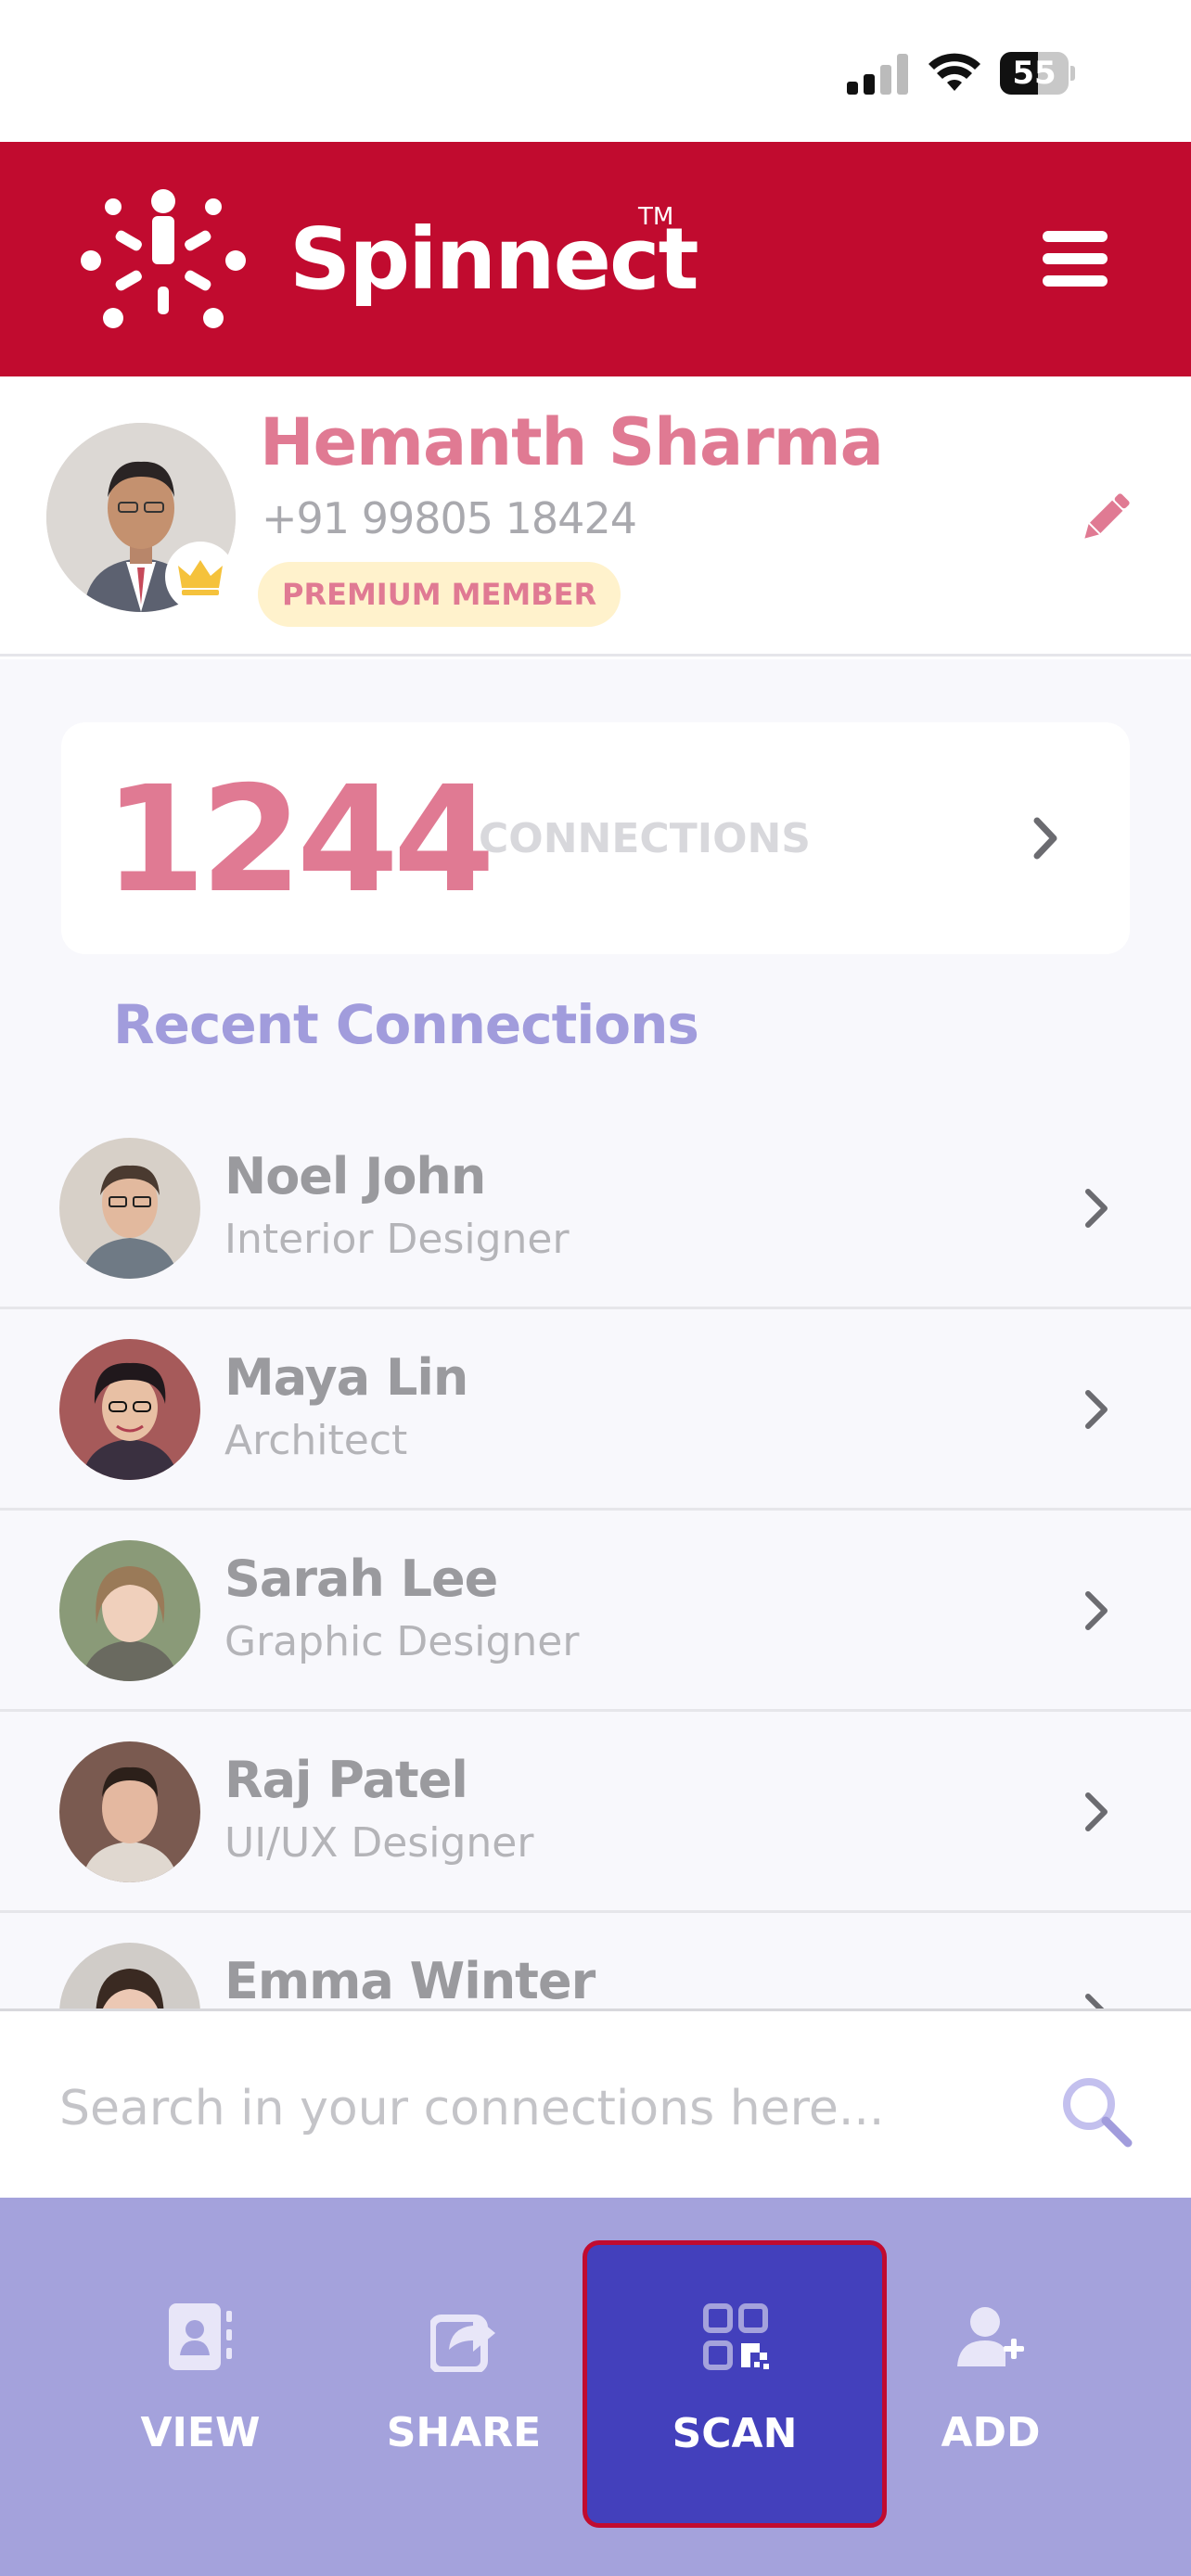  What do you see at coordinates (645, 839) in the screenshot?
I see `connections-label: CONNECTIONS` at bounding box center [645, 839].